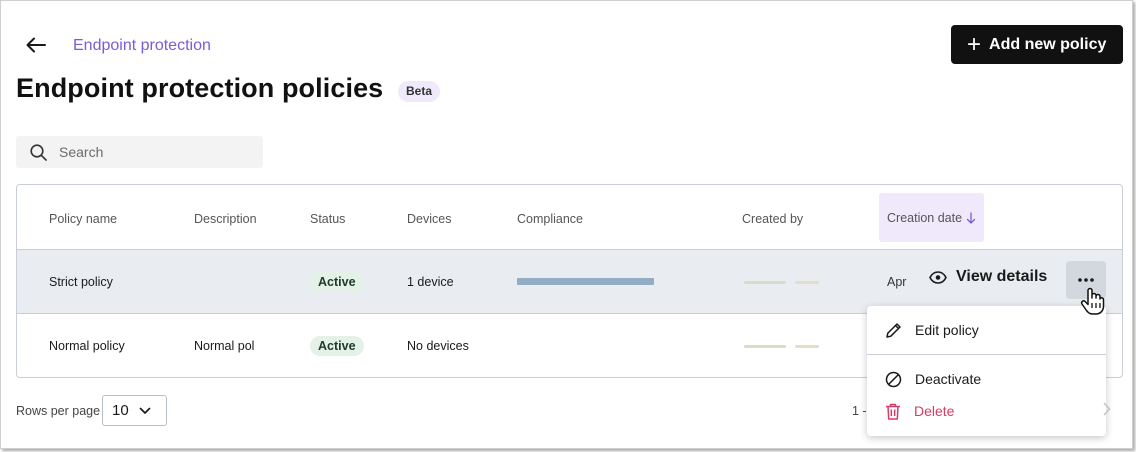 Image resolution: width=1136 pixels, height=452 pixels. What do you see at coordinates (142, 46) in the screenshot?
I see `breadcrumb: Endpoint protection` at bounding box center [142, 46].